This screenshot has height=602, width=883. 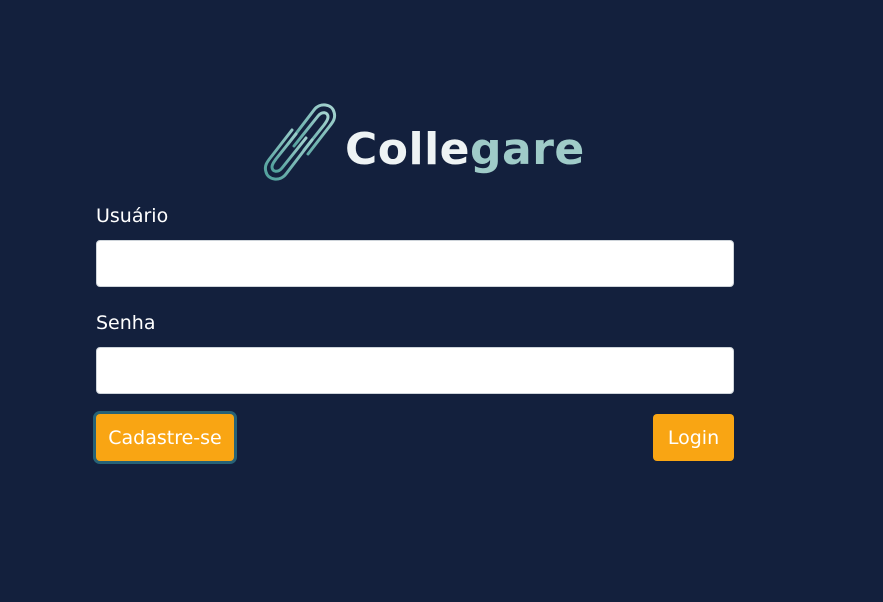 I want to click on logo-wordmark: Collegare, so click(x=465, y=150).